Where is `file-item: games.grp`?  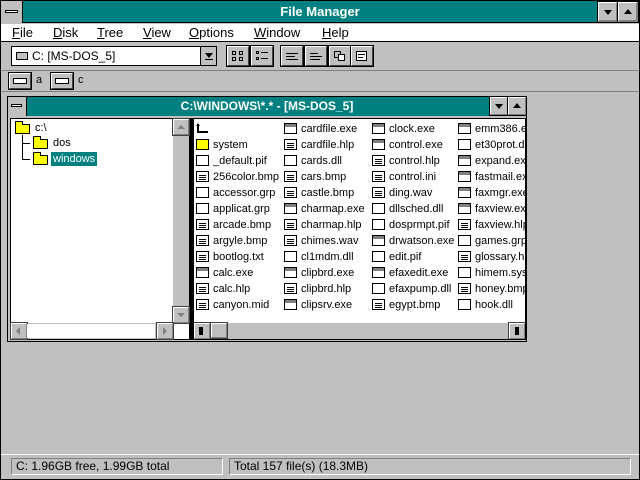
file-item: games.grp is located at coordinates (491, 241).